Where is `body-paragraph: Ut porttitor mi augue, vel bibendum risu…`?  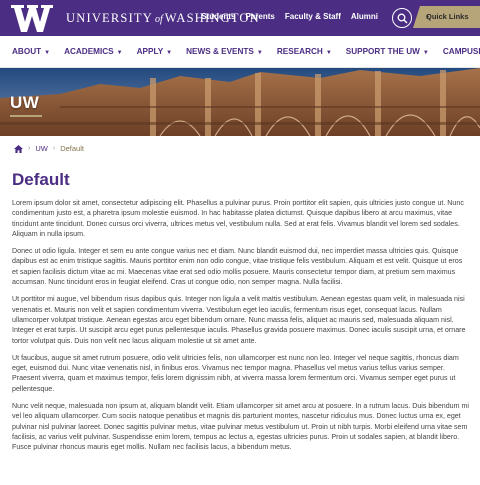
body-paragraph: Ut porttitor mi augue, vel bibendum risu… is located at coordinates (239, 320).